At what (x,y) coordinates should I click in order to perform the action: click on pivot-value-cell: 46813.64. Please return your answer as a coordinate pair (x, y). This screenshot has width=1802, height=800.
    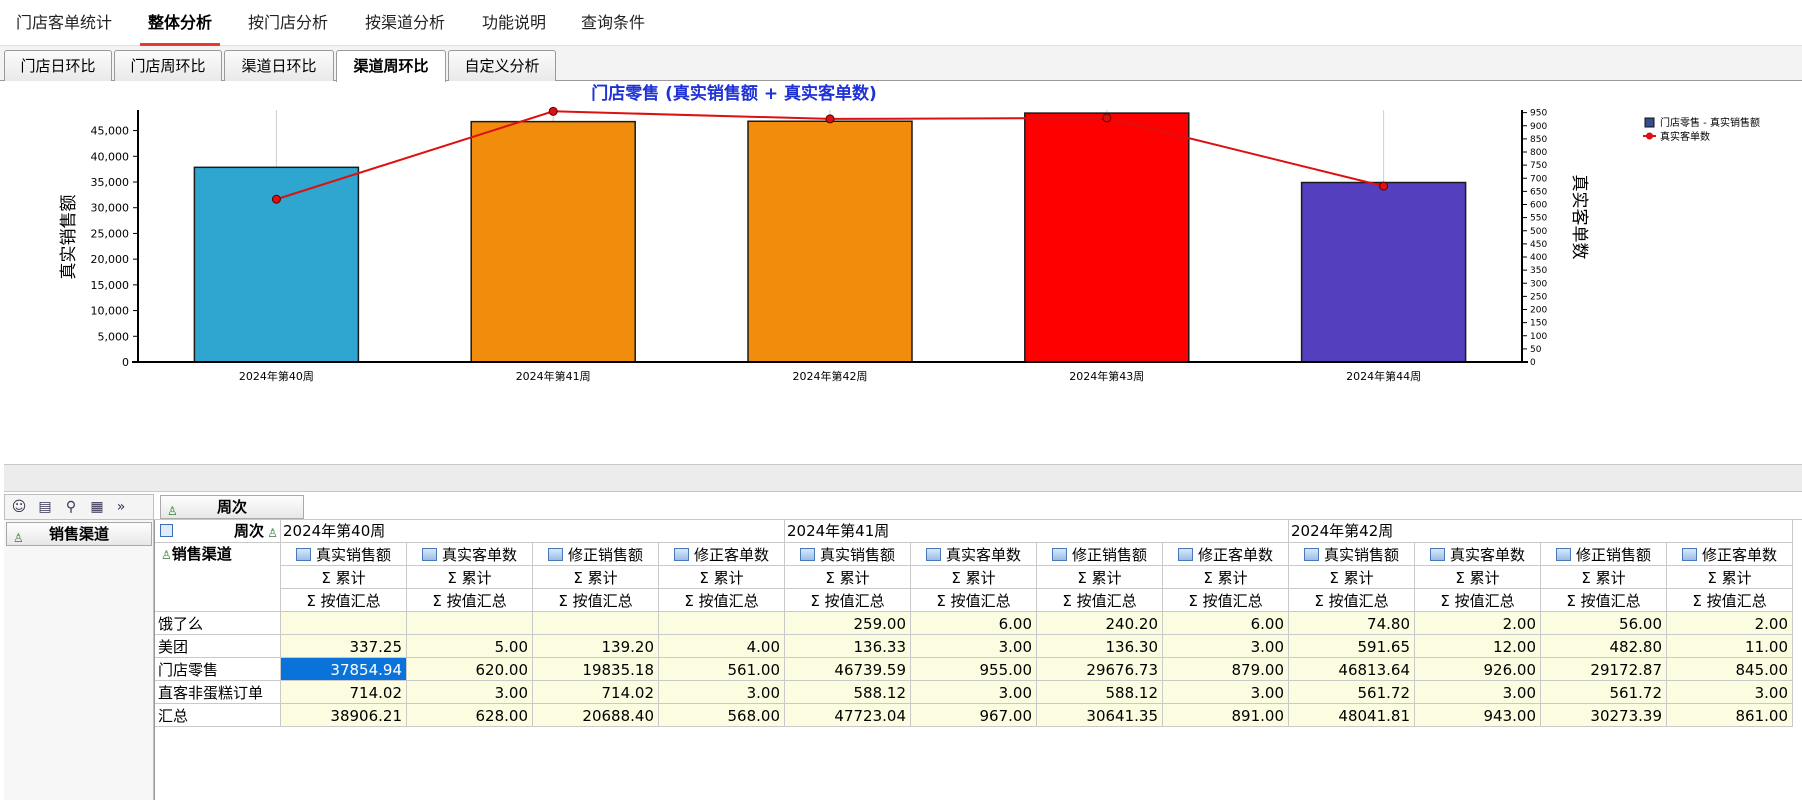
    Looking at the image, I should click on (1352, 669).